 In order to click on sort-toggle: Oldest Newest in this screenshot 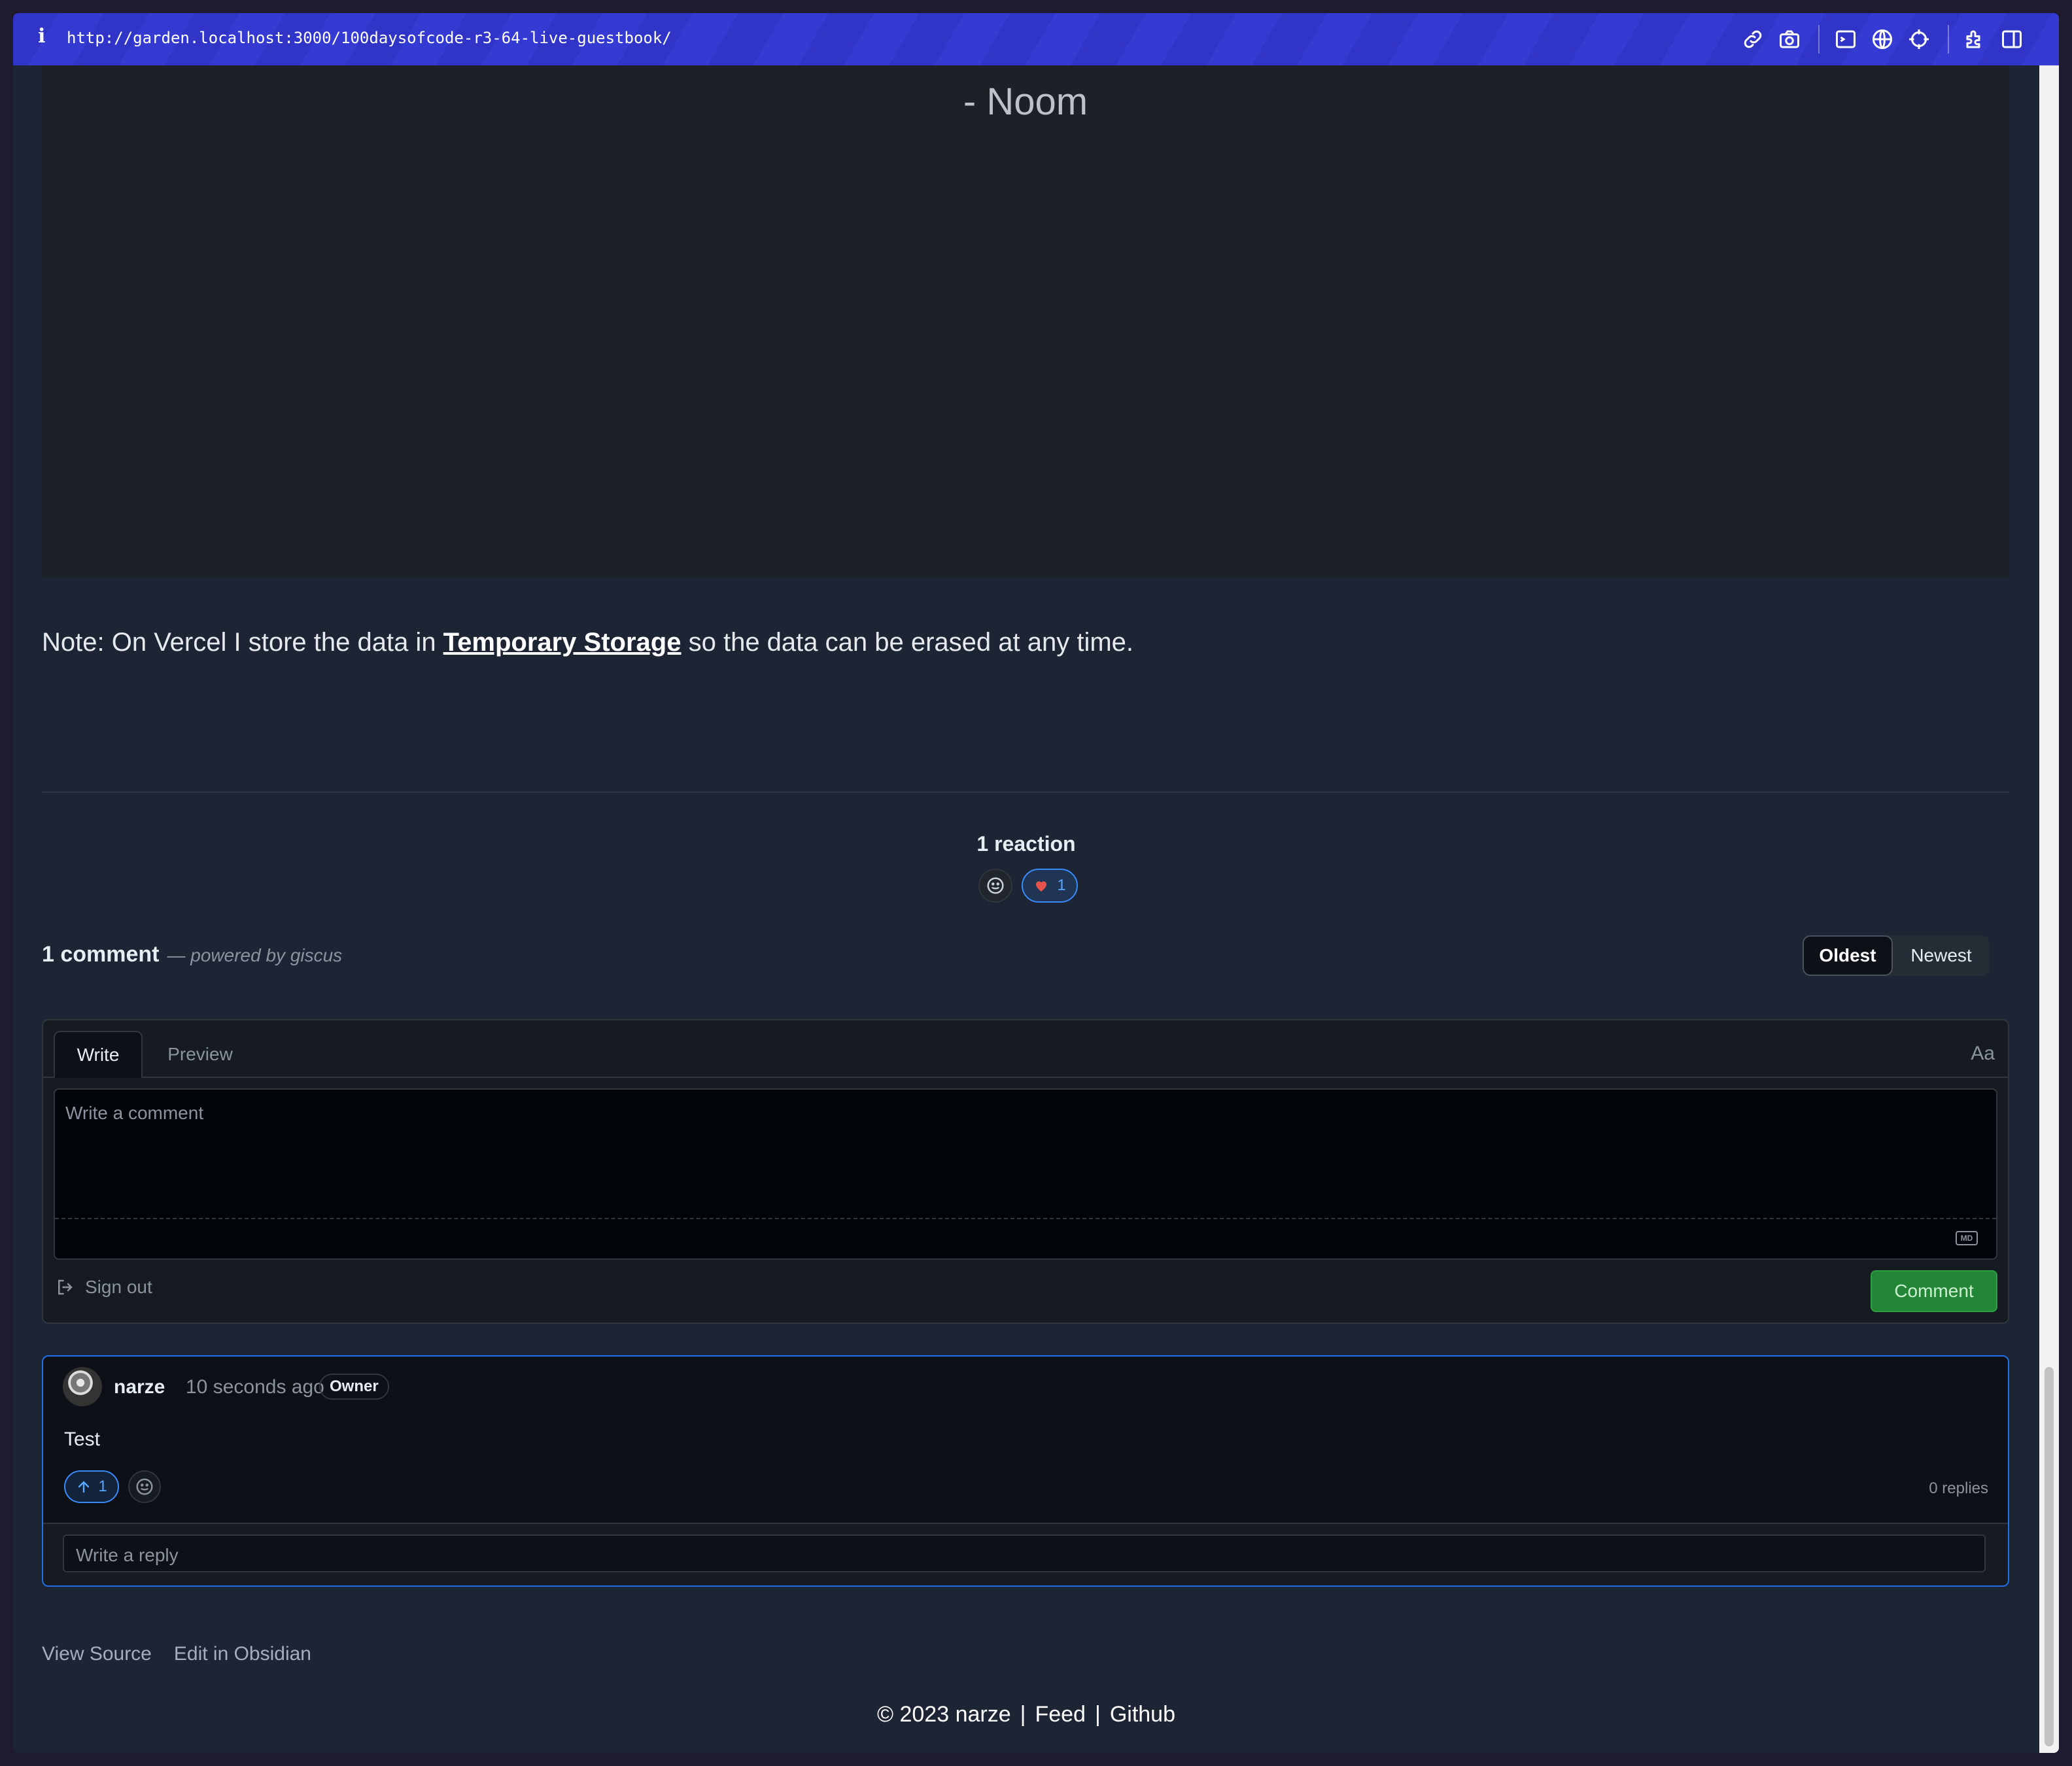, I will do `click(1897, 955)`.